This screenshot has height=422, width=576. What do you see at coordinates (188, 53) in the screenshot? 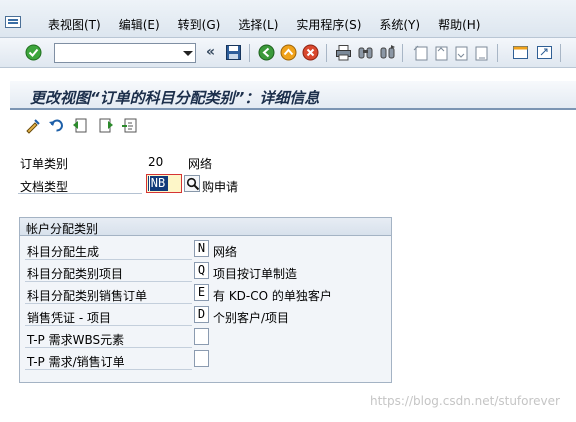
I see `chevron-down-icon` at bounding box center [188, 53].